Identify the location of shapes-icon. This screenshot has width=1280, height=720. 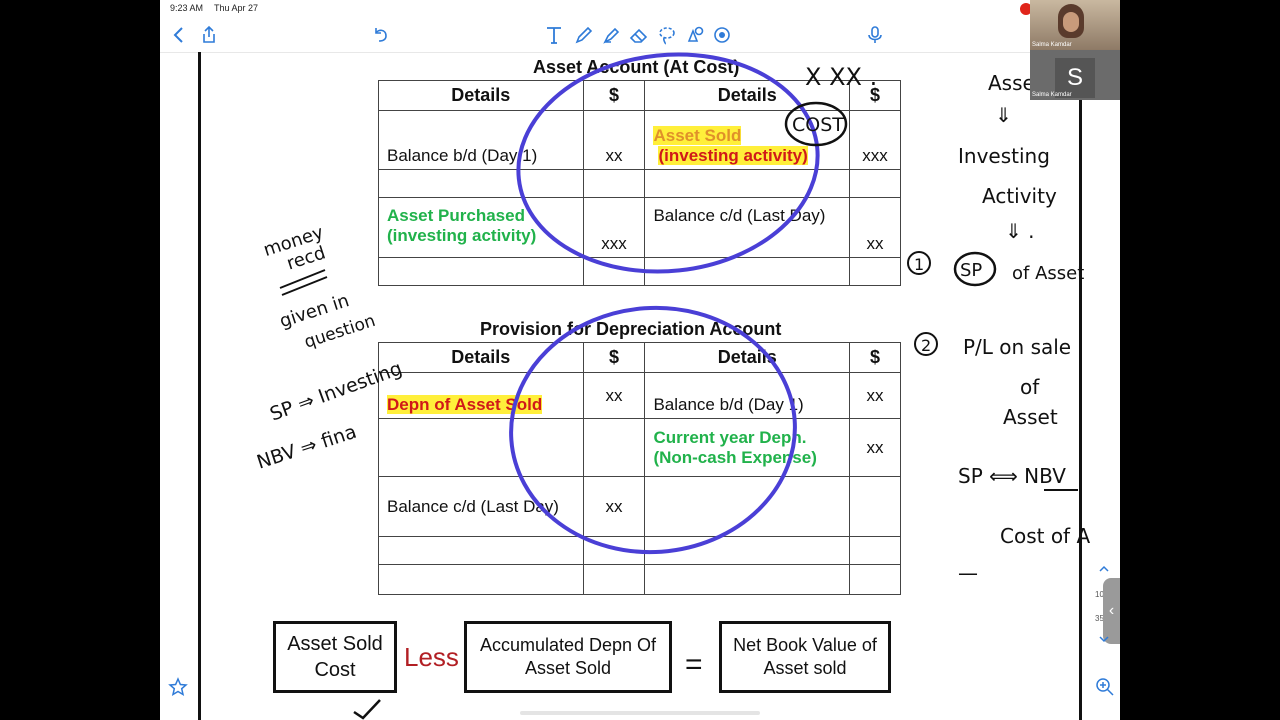
(695, 35).